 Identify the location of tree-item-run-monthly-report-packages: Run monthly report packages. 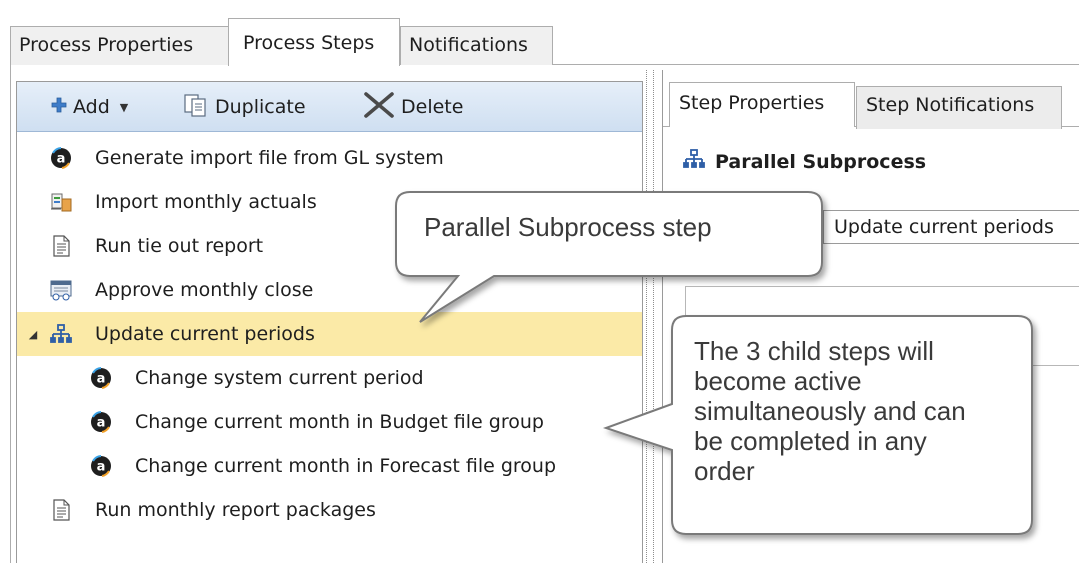
(345, 510).